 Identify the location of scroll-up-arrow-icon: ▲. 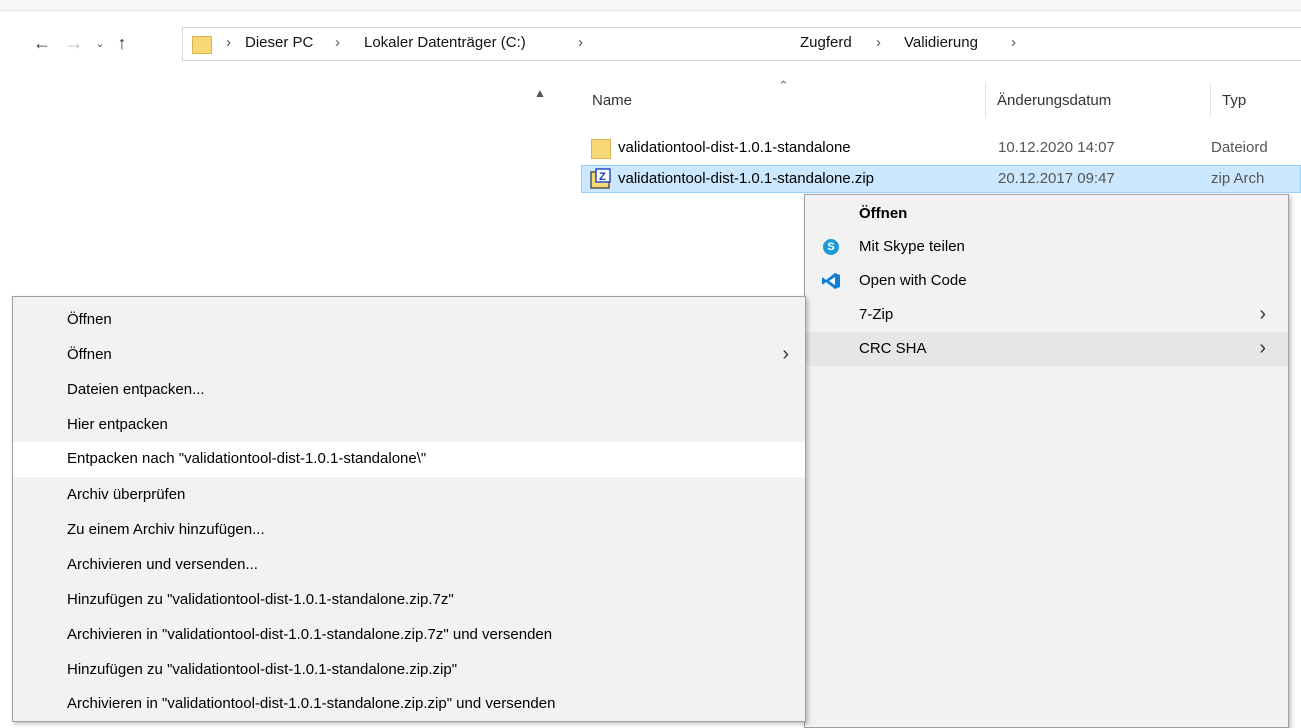
(540, 93).